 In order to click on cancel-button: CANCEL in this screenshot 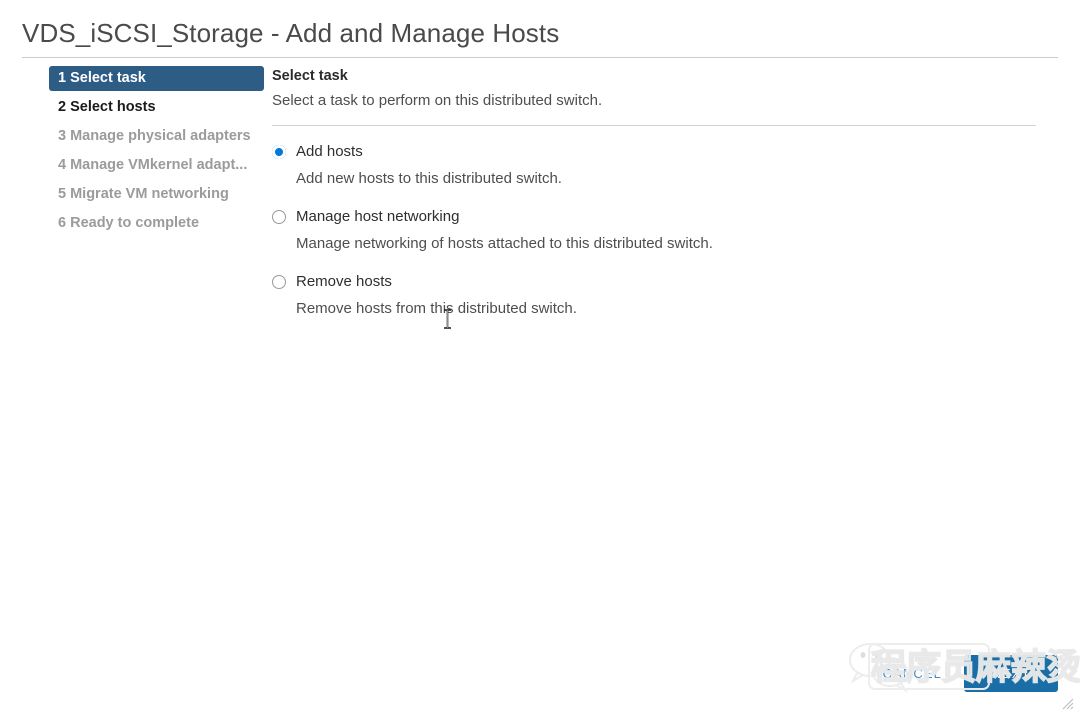, I will do `click(912, 673)`.